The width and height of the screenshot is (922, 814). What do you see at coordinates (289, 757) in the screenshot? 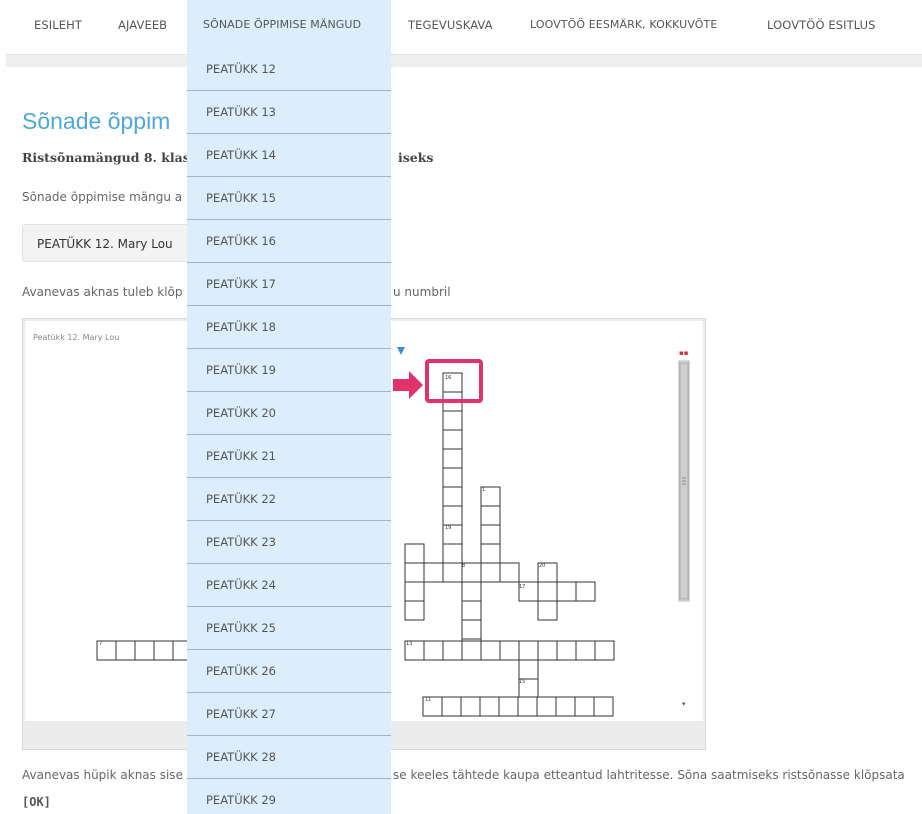
I see `dropdown-item-peatukk-28: PEATÜKK 28` at bounding box center [289, 757].